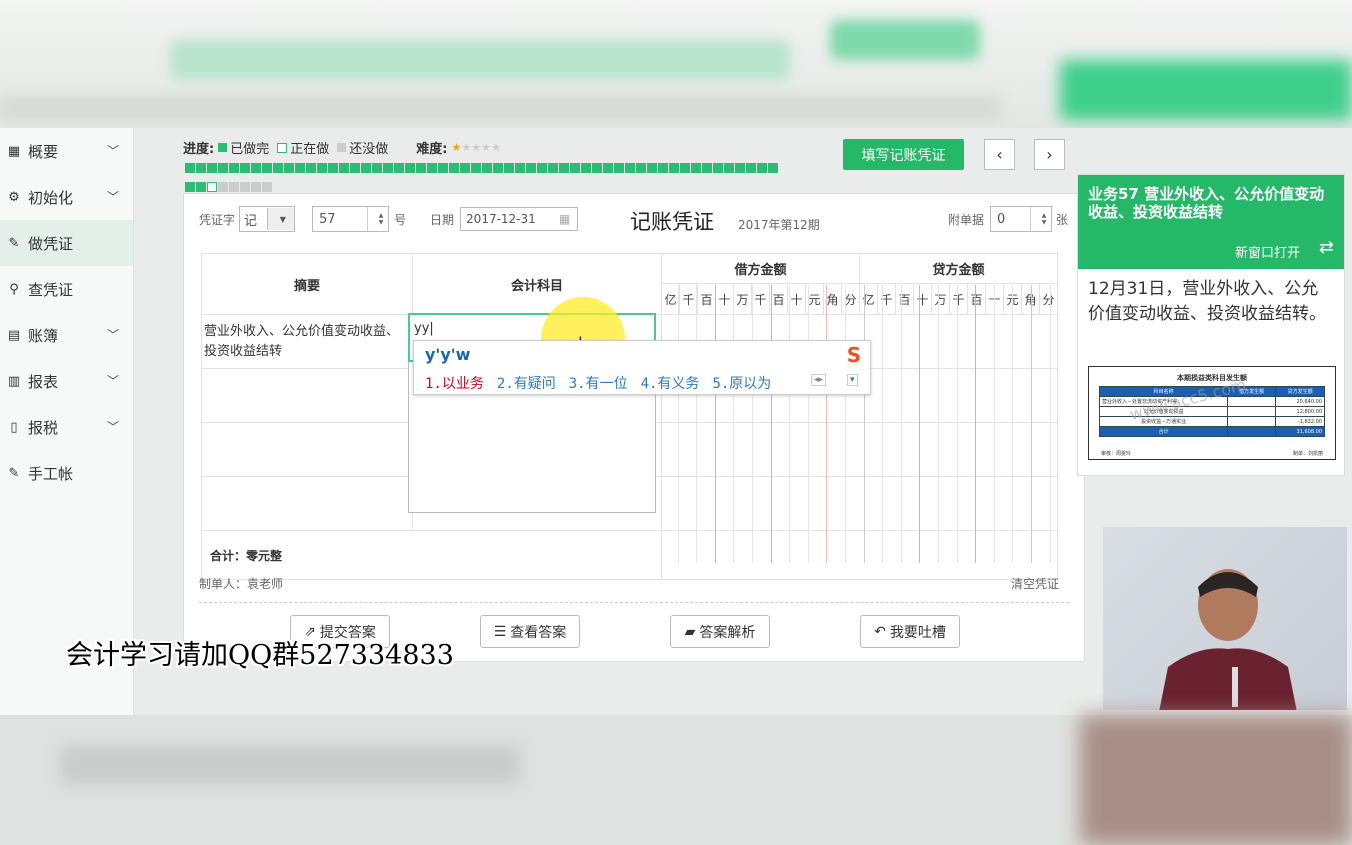  Describe the element at coordinates (66, 381) in the screenshot. I see `sidebar-item-report: ▥ 报表 ﹀` at that location.